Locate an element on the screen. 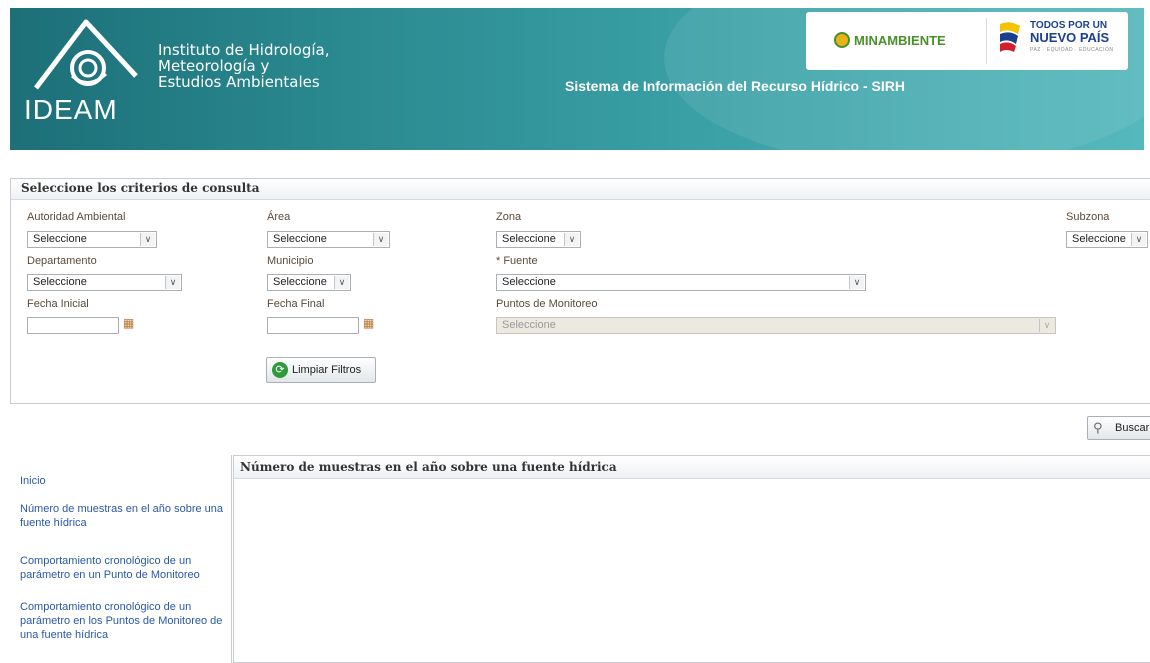 The height and width of the screenshot is (663, 1150). fecha-final-label: Fecha Final is located at coordinates (296, 304).